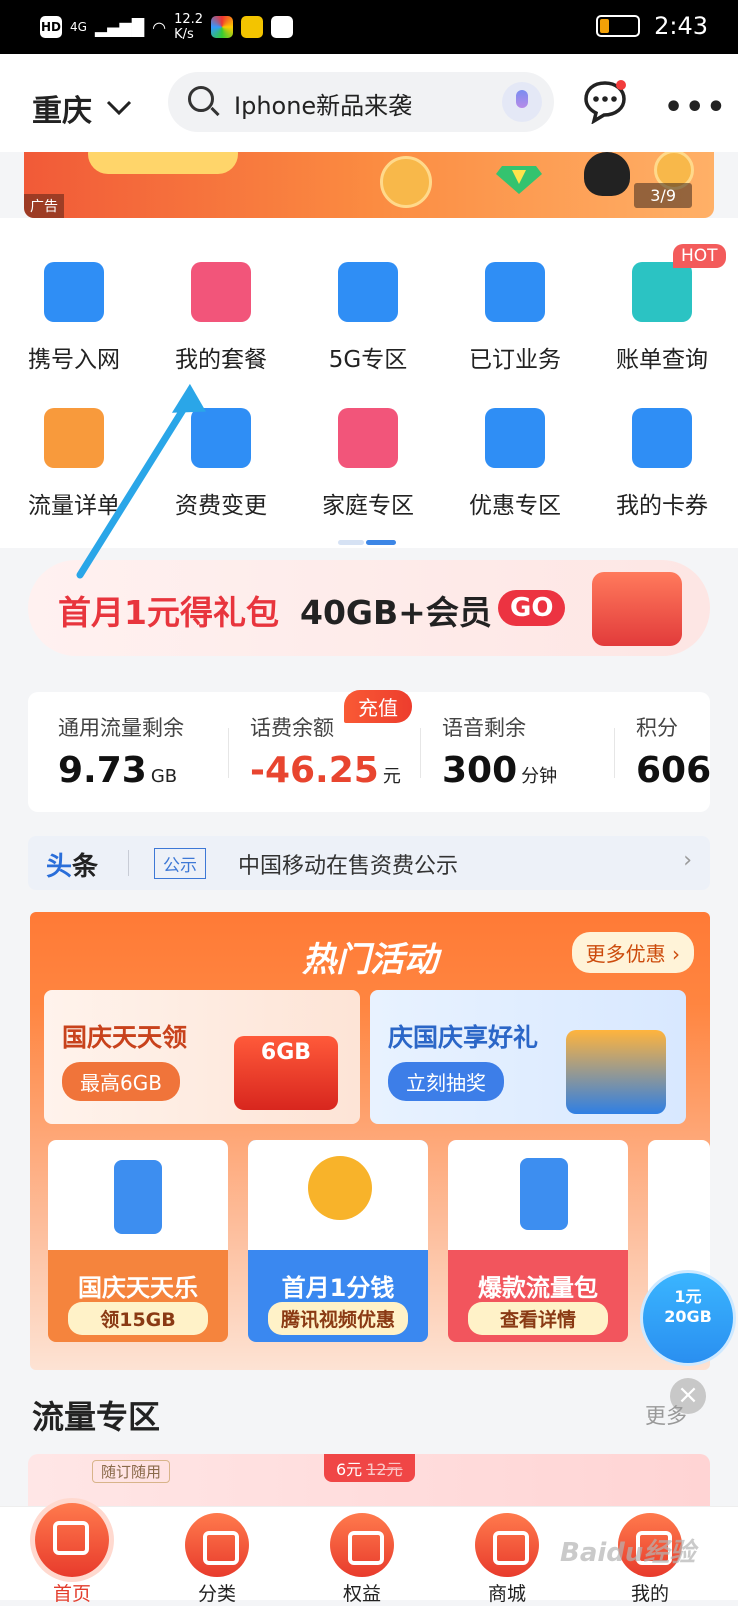 This screenshot has width=738, height=1606. I want to click on activity-card-first-month: 首月1分钱 腾讯视频优惠, so click(338, 1241).